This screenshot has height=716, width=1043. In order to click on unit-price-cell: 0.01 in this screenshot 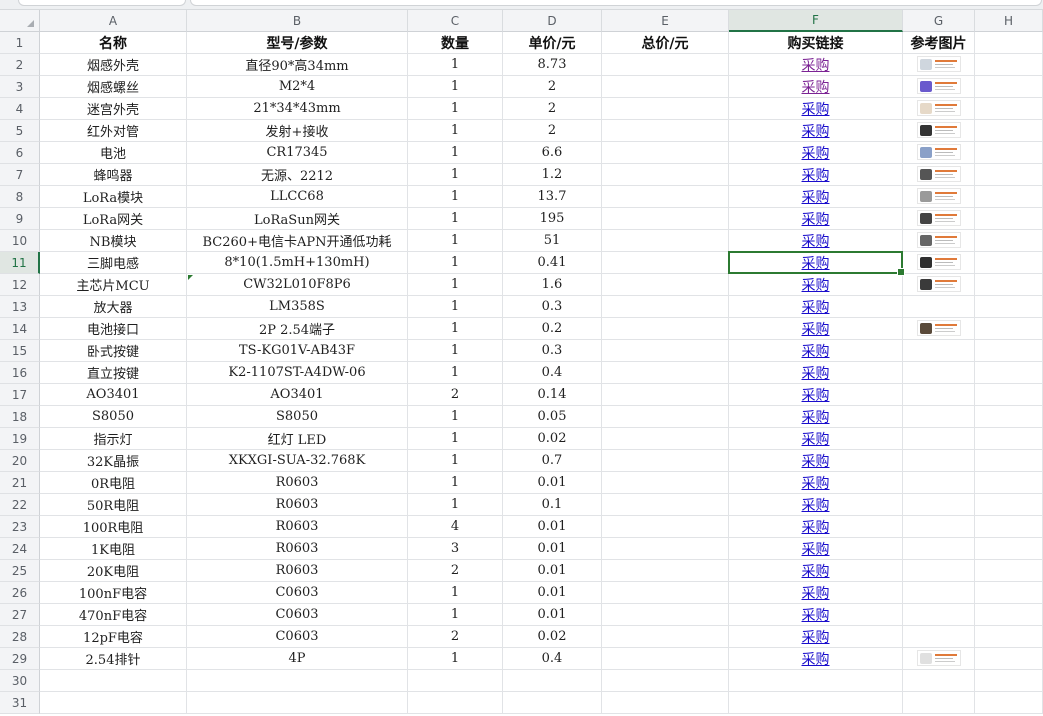, I will do `click(552, 593)`.